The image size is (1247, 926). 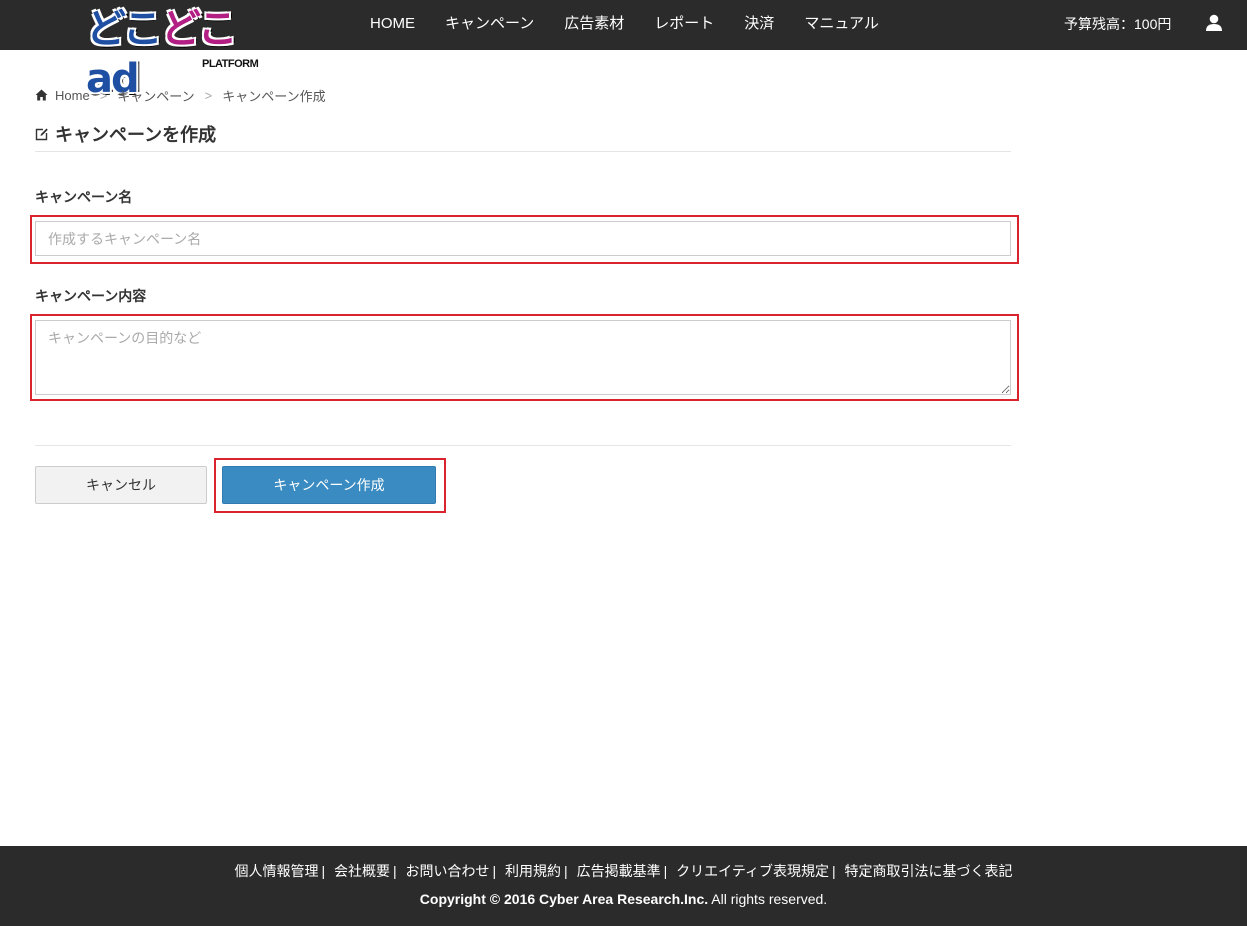 What do you see at coordinates (121, 485) in the screenshot?
I see `cancel-button: キャンセル` at bounding box center [121, 485].